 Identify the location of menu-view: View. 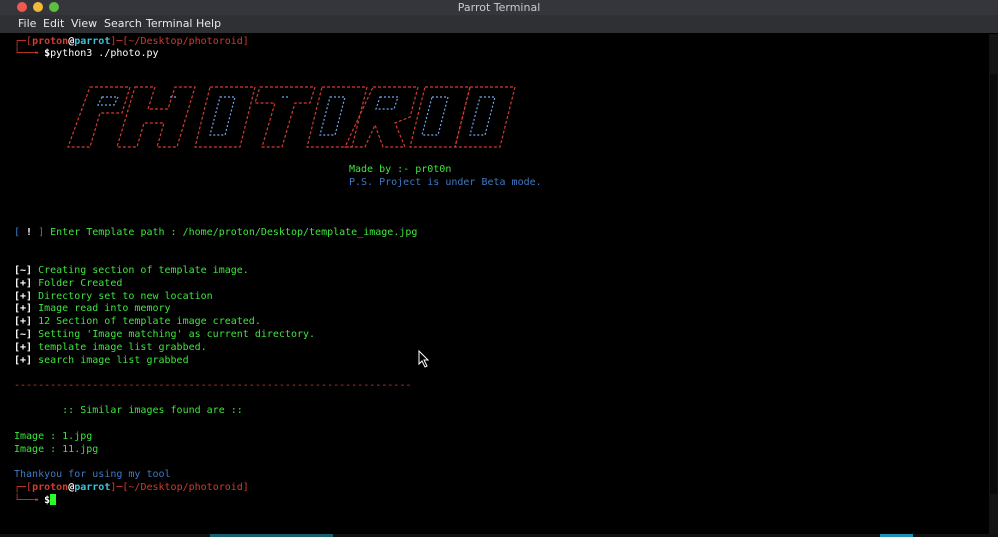
(84, 24).